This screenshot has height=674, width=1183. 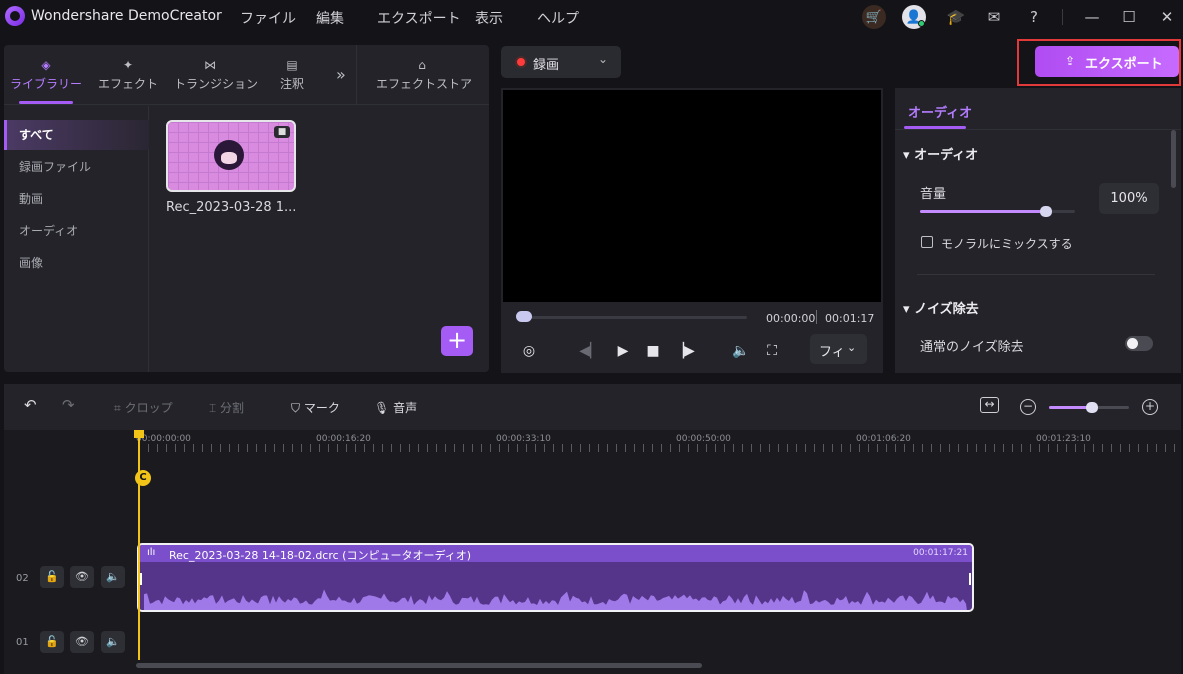 I want to click on scrub-track, so click(x=633, y=317).